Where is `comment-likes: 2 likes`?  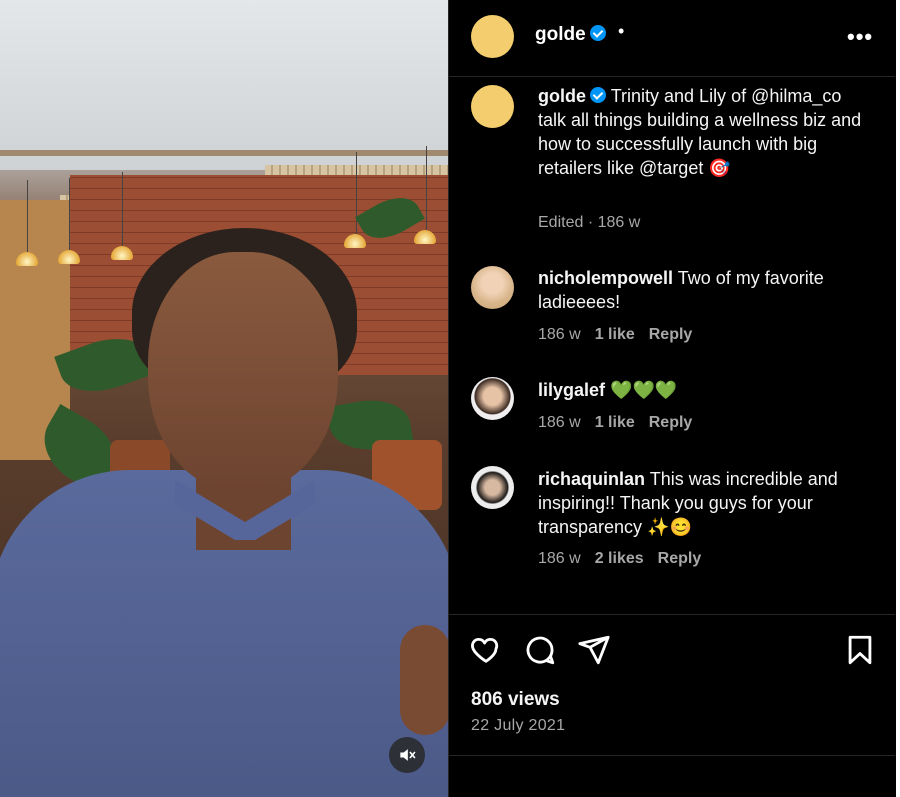
comment-likes: 2 likes is located at coordinates (619, 558).